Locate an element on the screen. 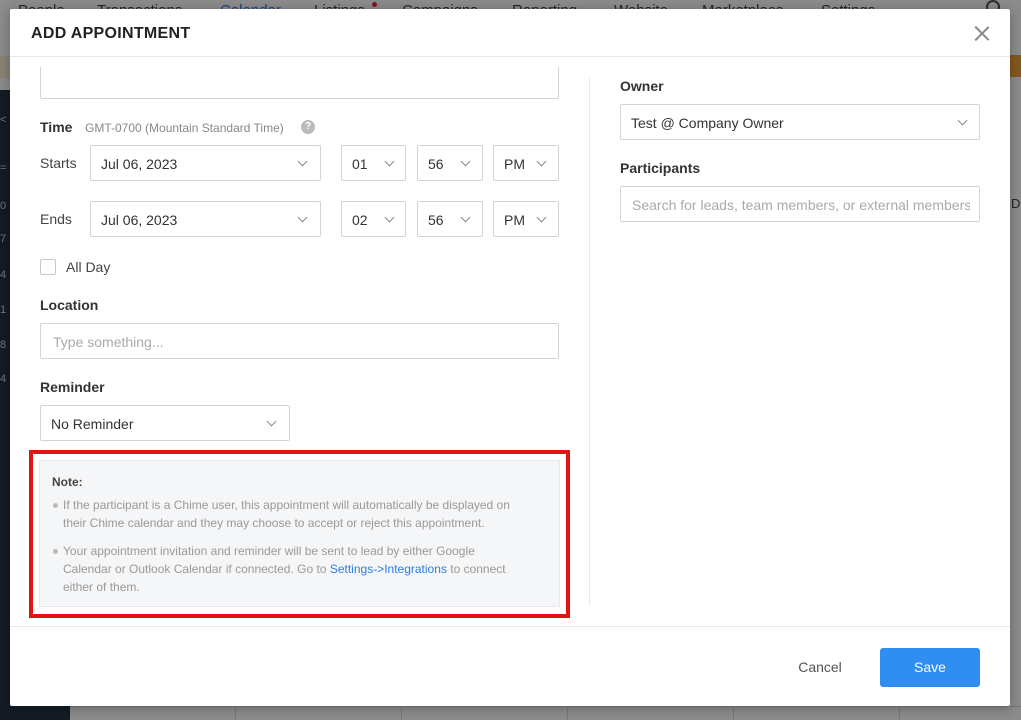 The width and height of the screenshot is (1021, 720). column-divider is located at coordinates (589, 342).